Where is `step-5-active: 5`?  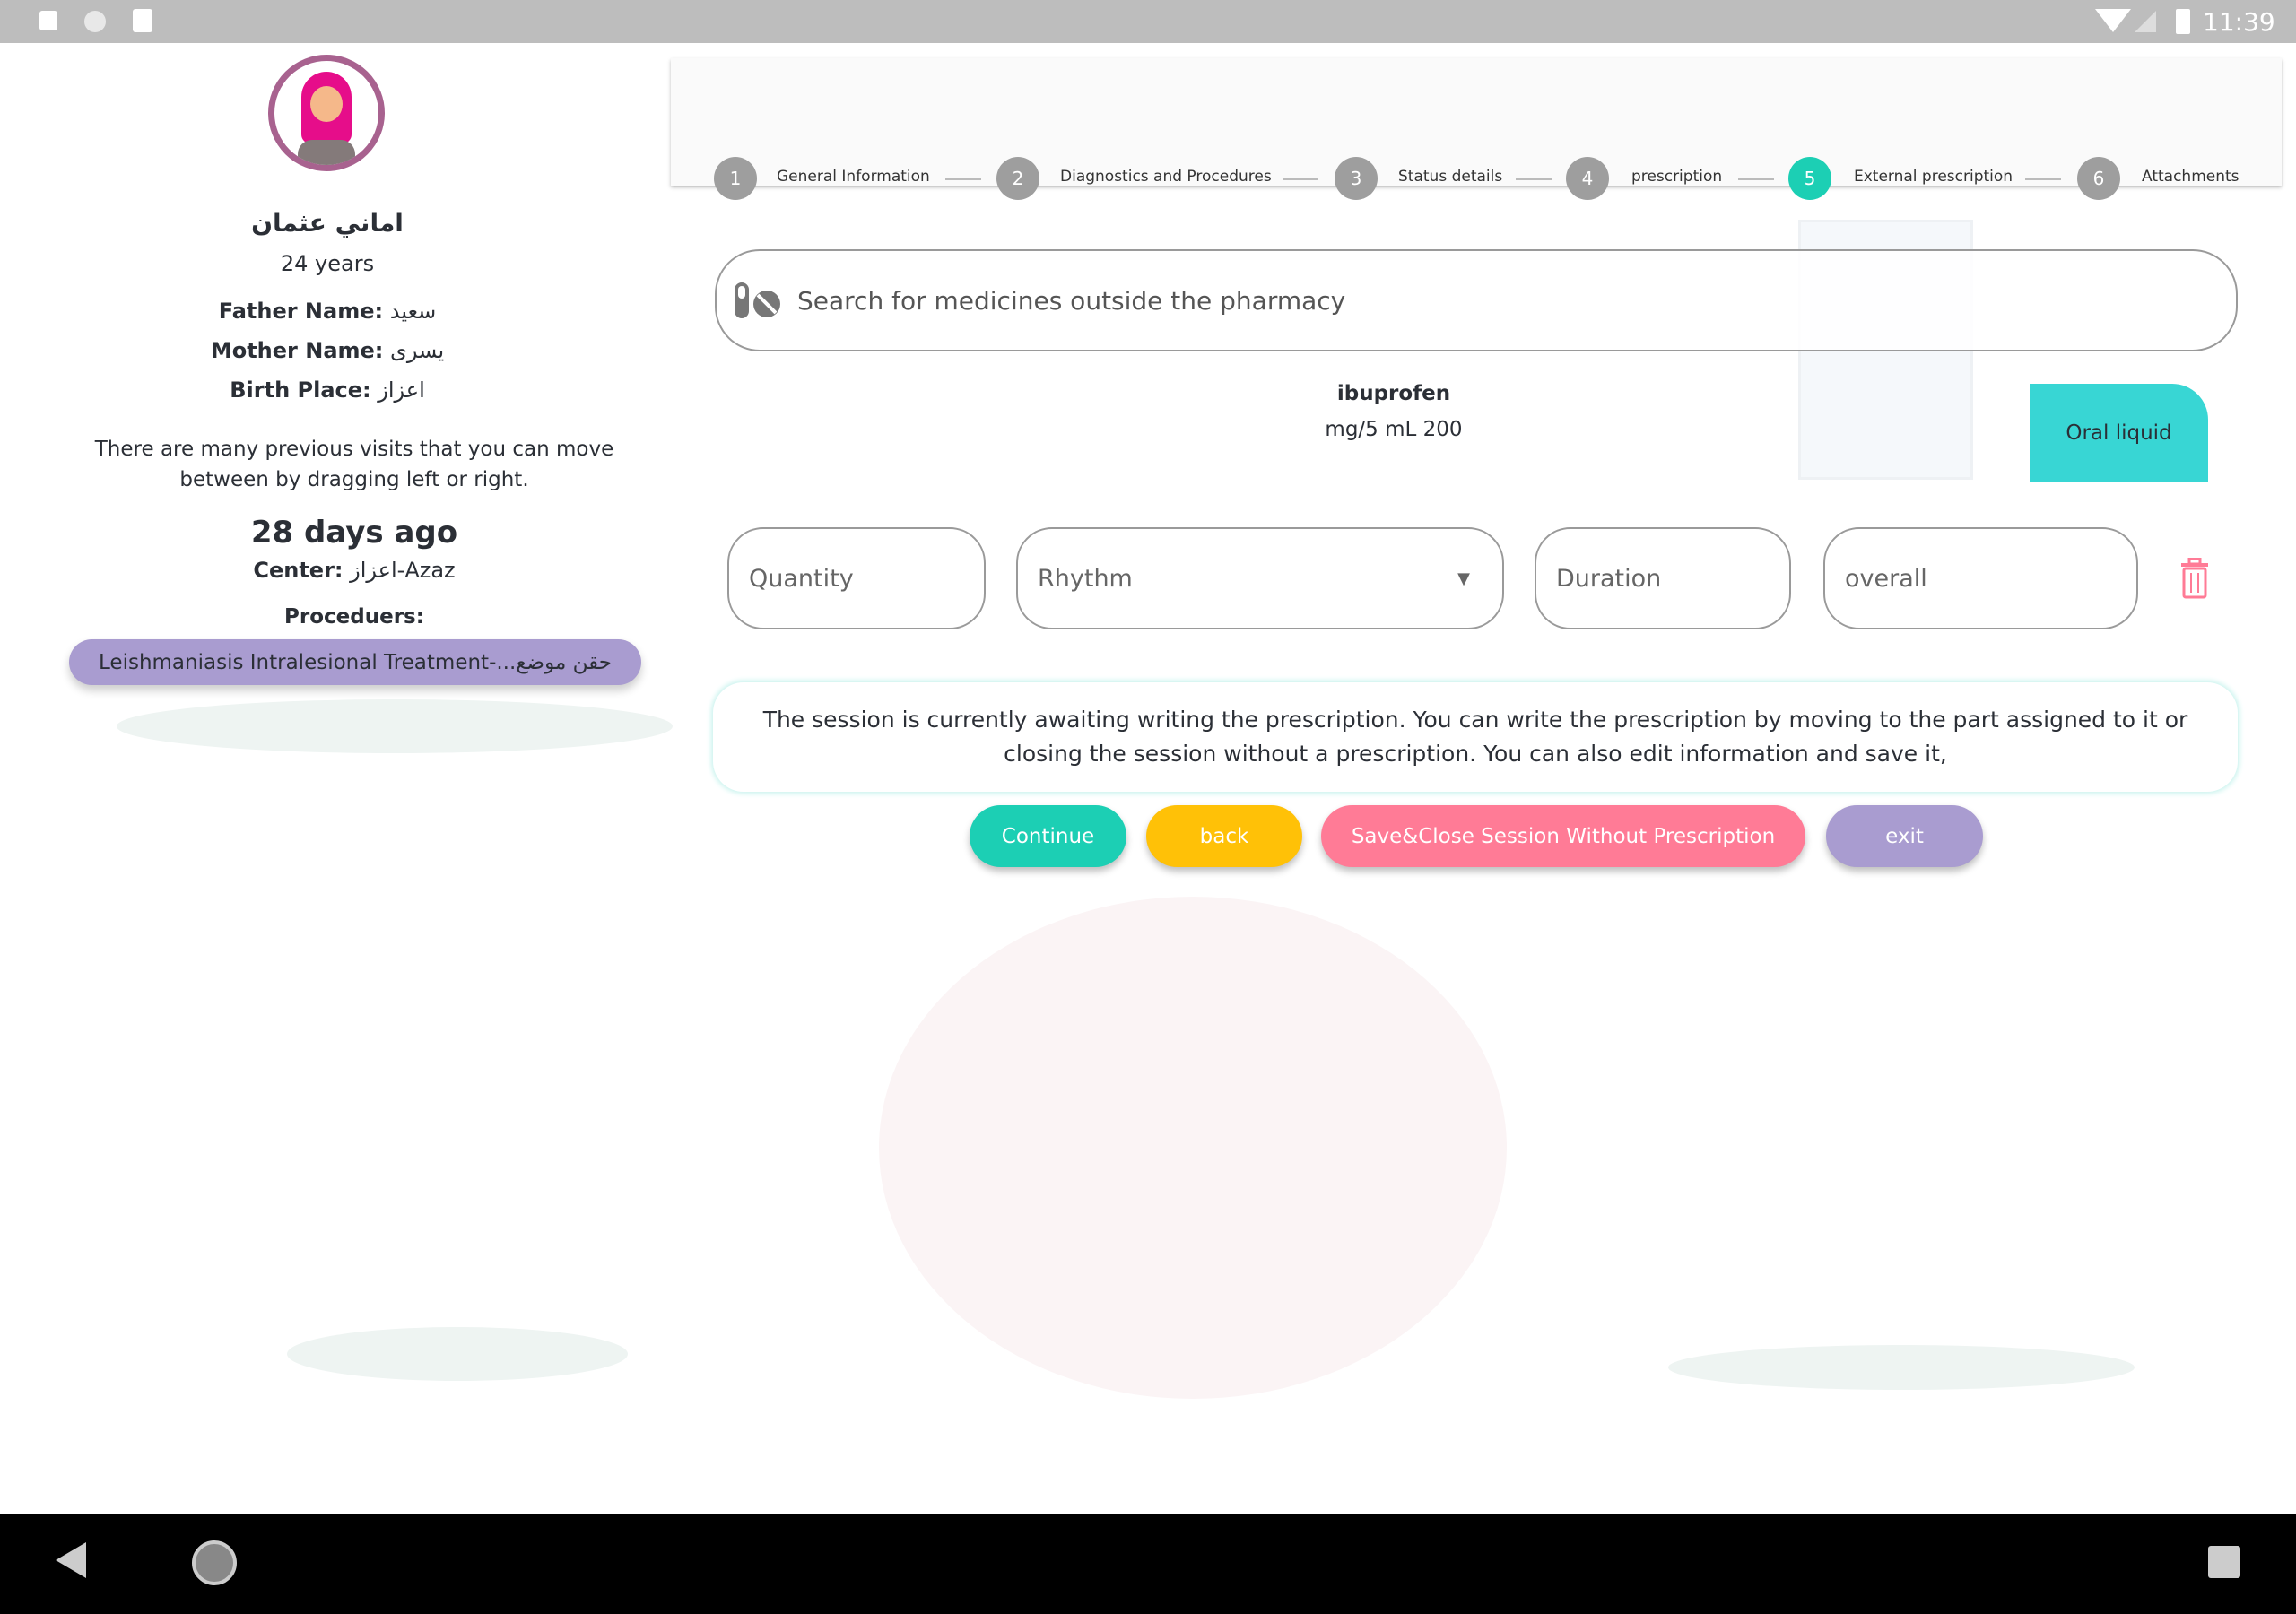 step-5-active: 5 is located at coordinates (1809, 178).